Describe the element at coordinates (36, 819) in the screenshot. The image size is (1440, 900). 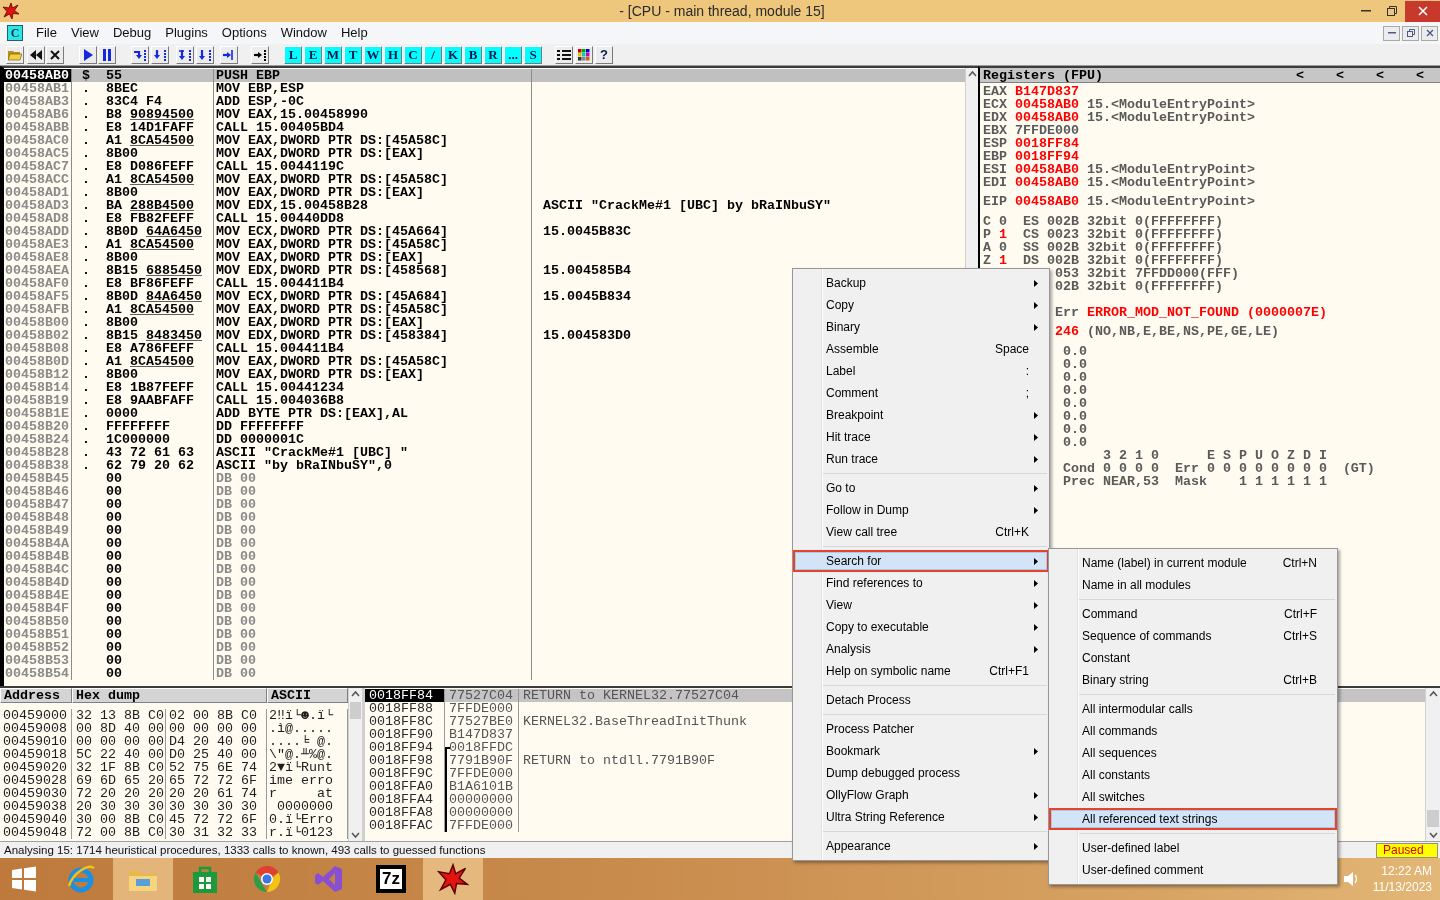
I see `address-cell: 00459040` at that location.